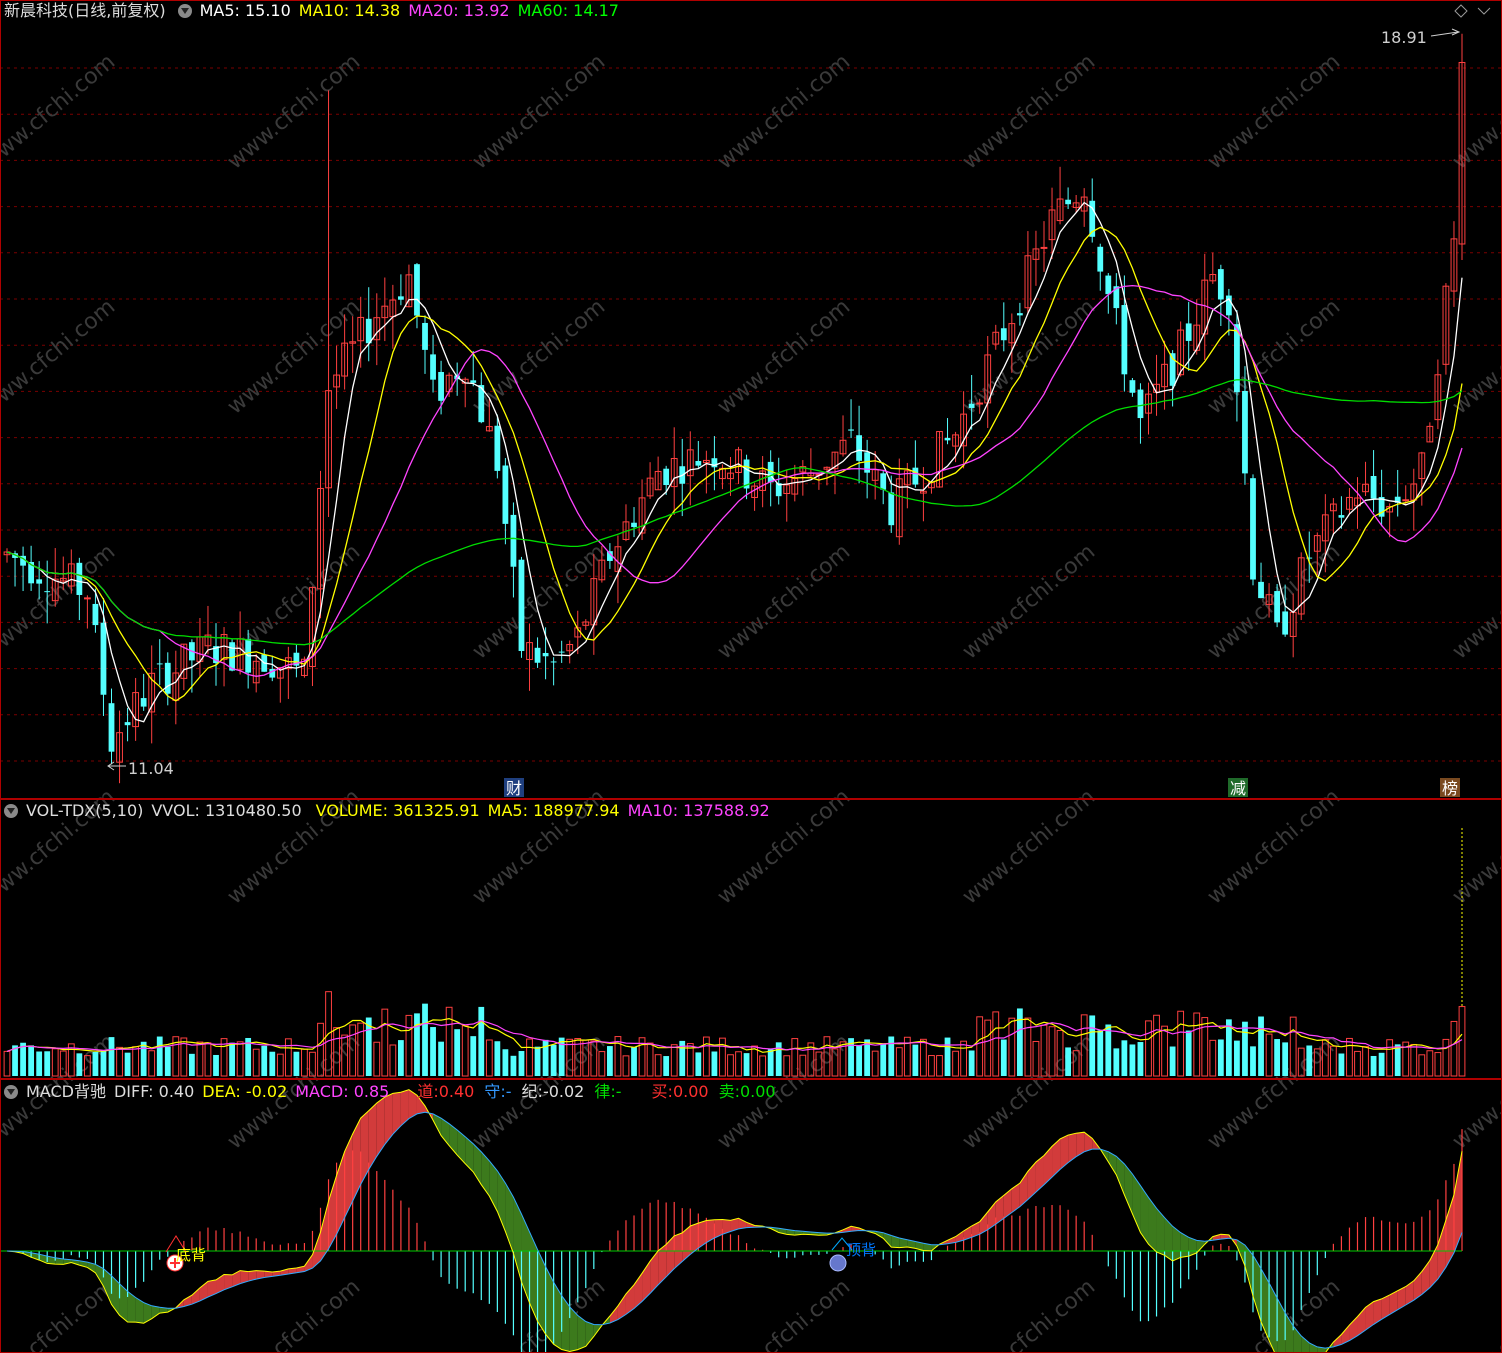  I want to click on shou-readout: 守:-, so click(497, 1091).